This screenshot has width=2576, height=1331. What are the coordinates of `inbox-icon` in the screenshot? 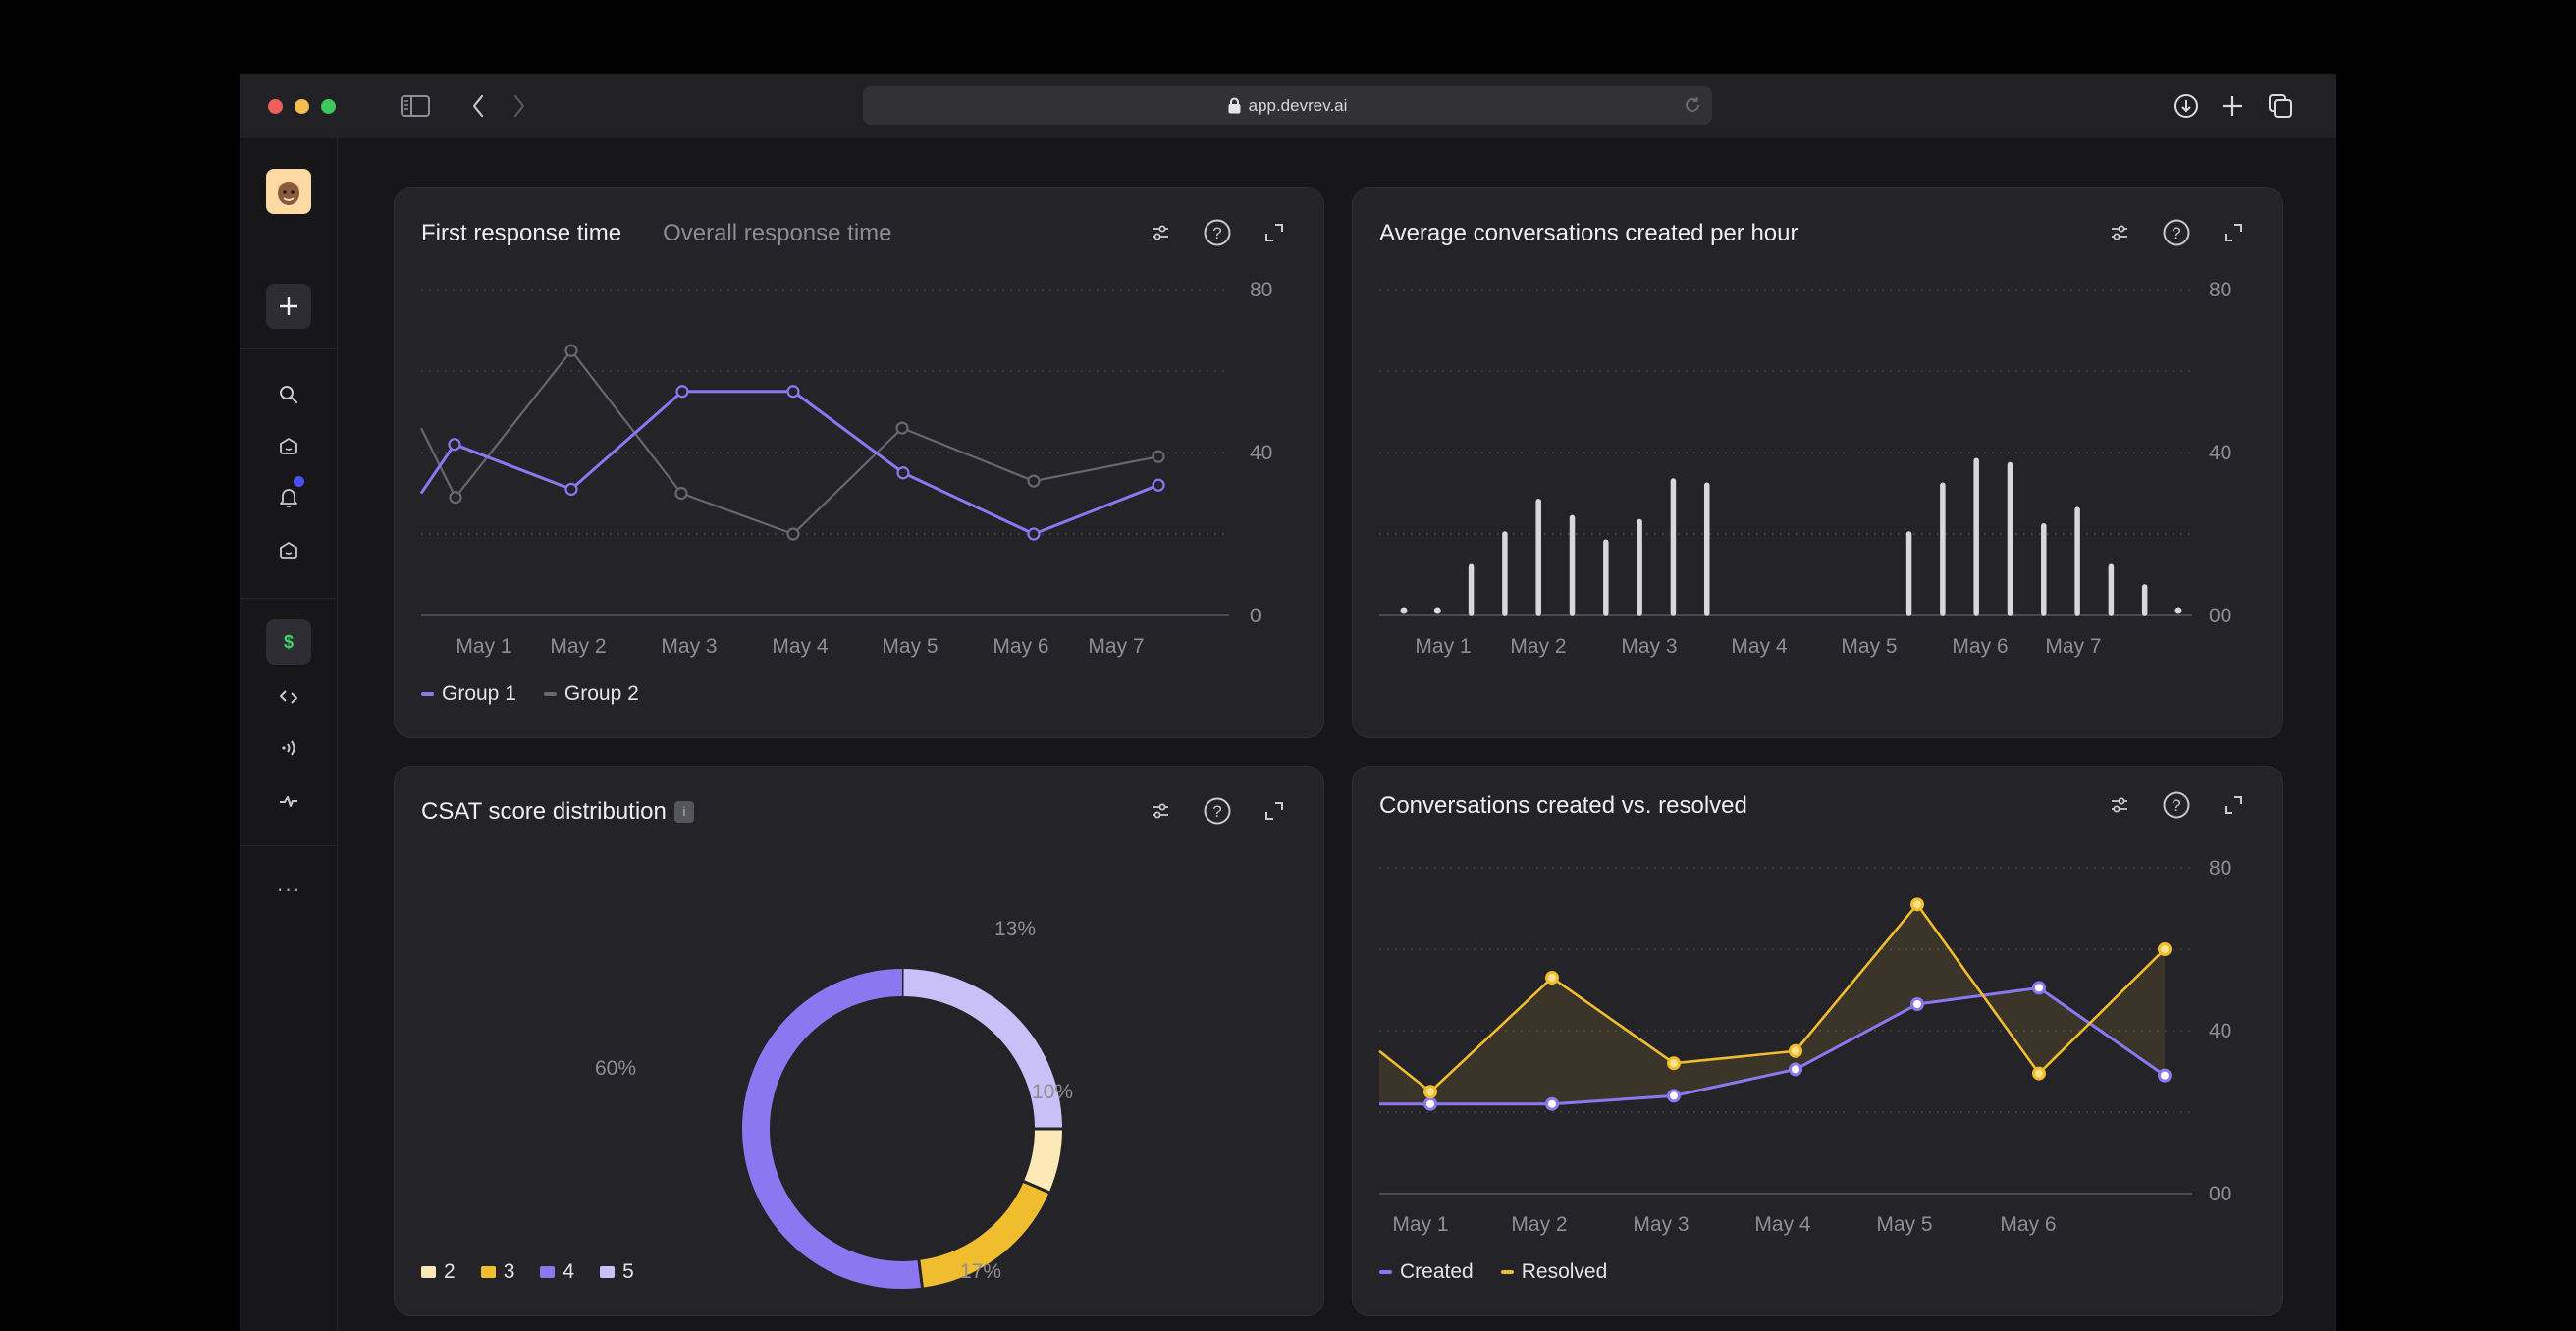 It's located at (288, 445).